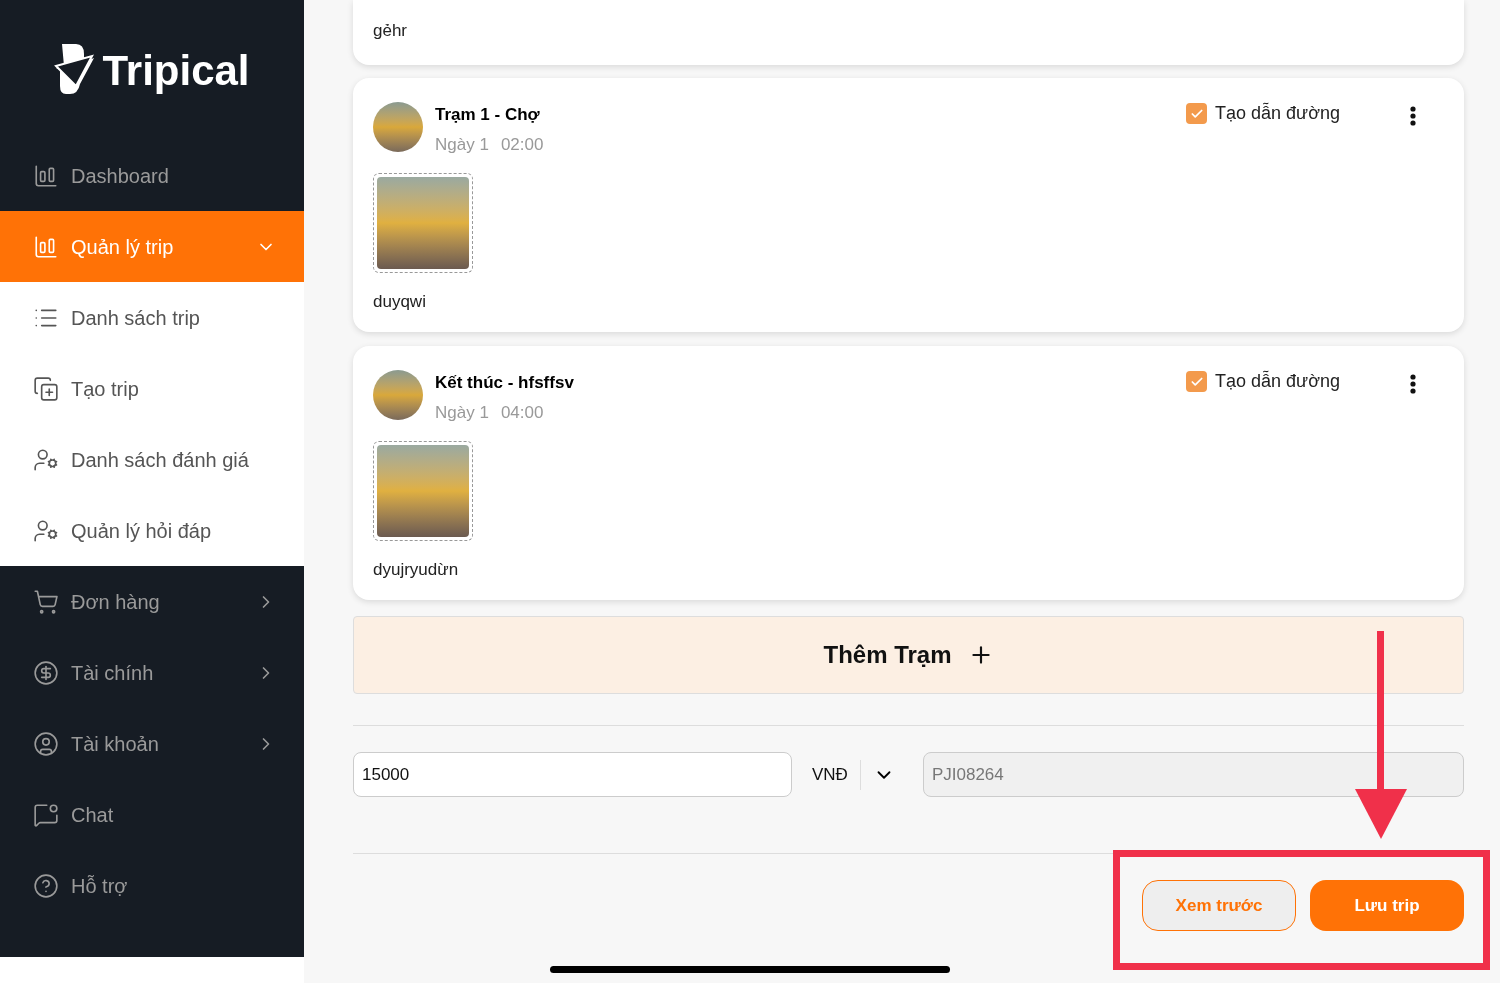  Describe the element at coordinates (488, 115) in the screenshot. I see `station-title: Trạm 1 - Chợ` at that location.